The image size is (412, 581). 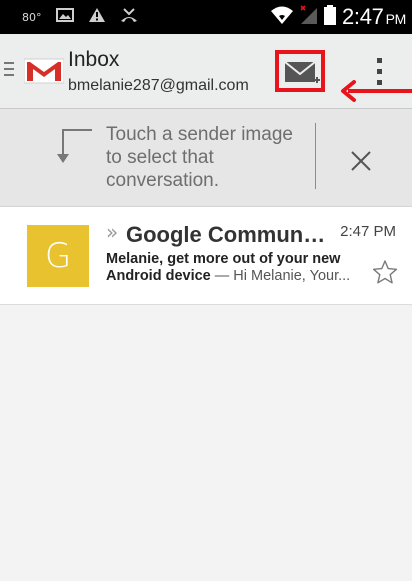 I want to click on overflow-menu-icon, so click(x=380, y=73).